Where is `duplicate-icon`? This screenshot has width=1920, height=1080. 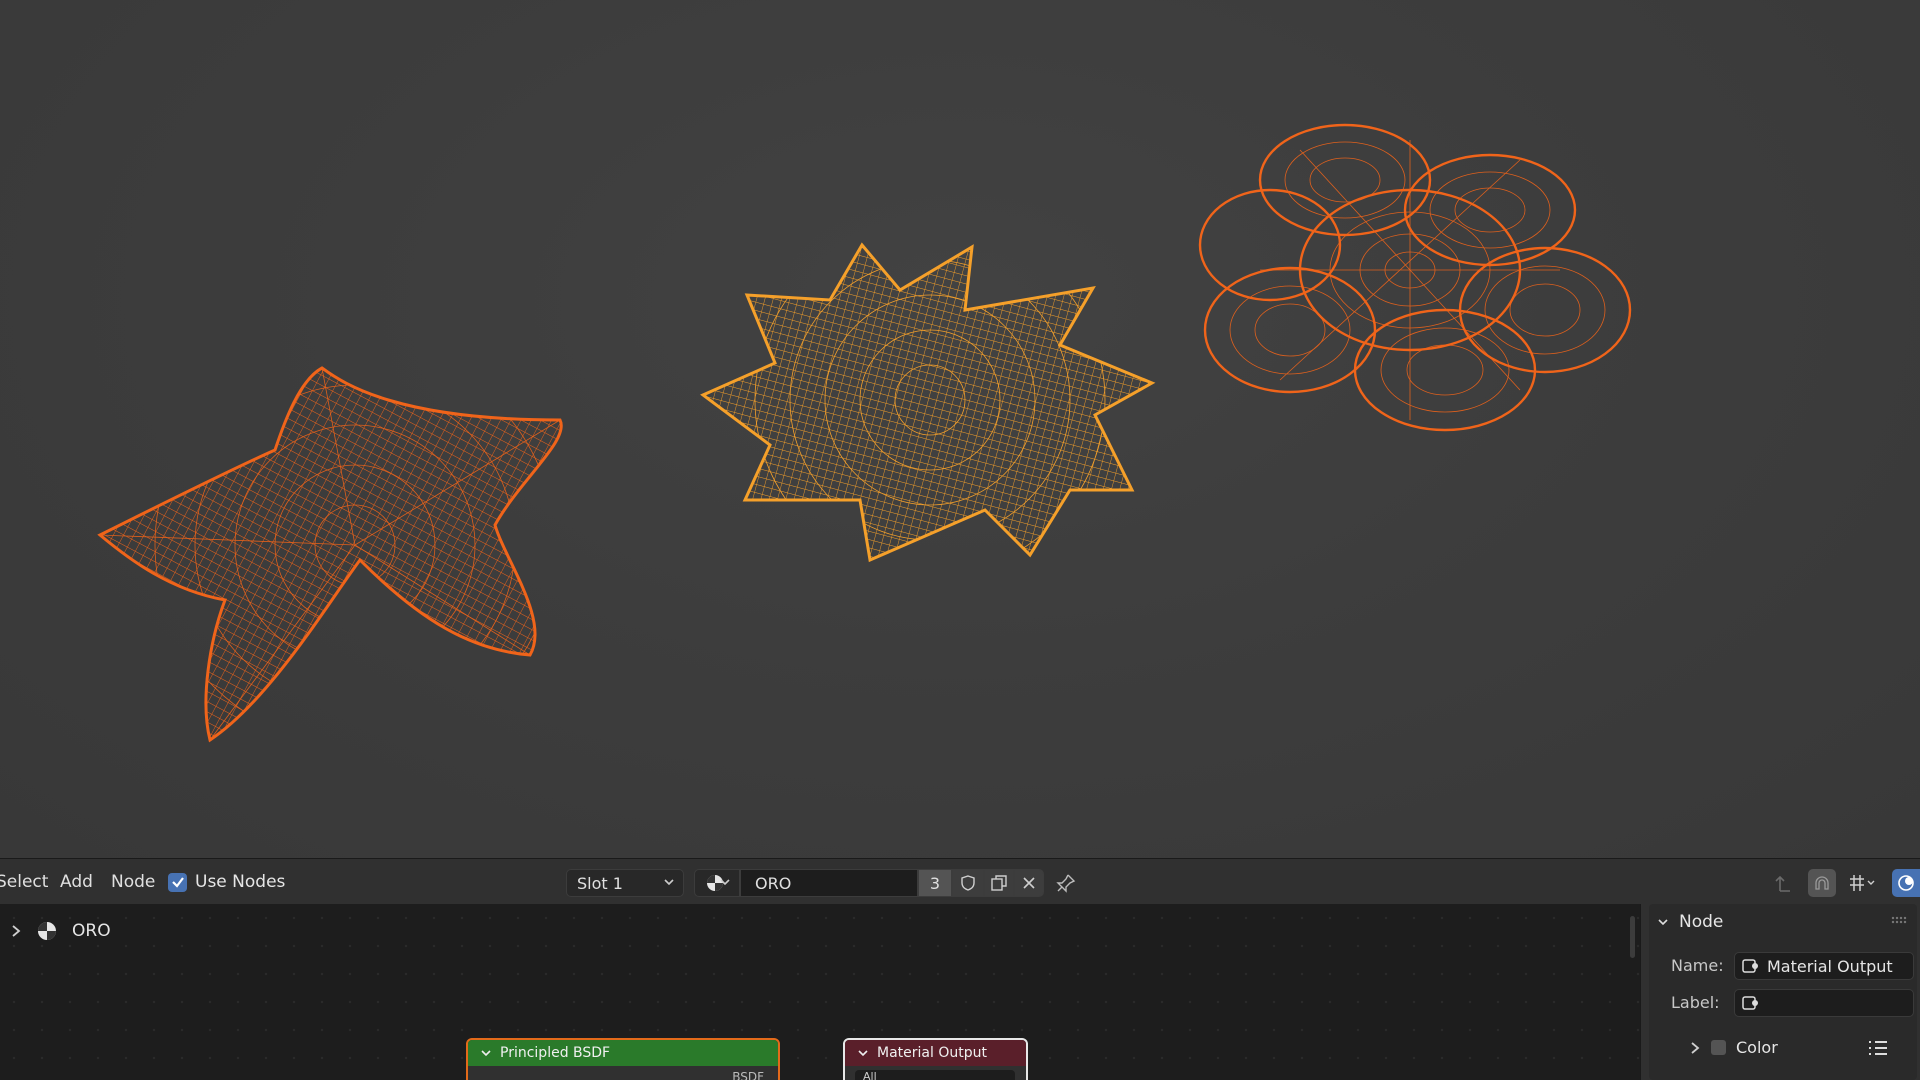 duplicate-icon is located at coordinates (999, 883).